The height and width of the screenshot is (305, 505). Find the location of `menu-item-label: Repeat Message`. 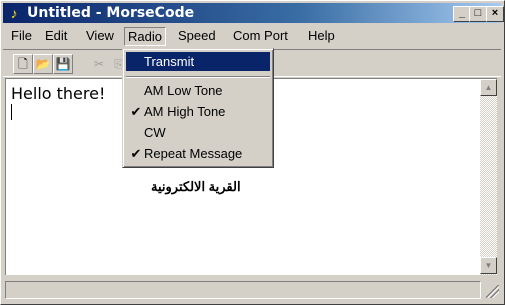

menu-item-label: Repeat Message is located at coordinates (193, 153).